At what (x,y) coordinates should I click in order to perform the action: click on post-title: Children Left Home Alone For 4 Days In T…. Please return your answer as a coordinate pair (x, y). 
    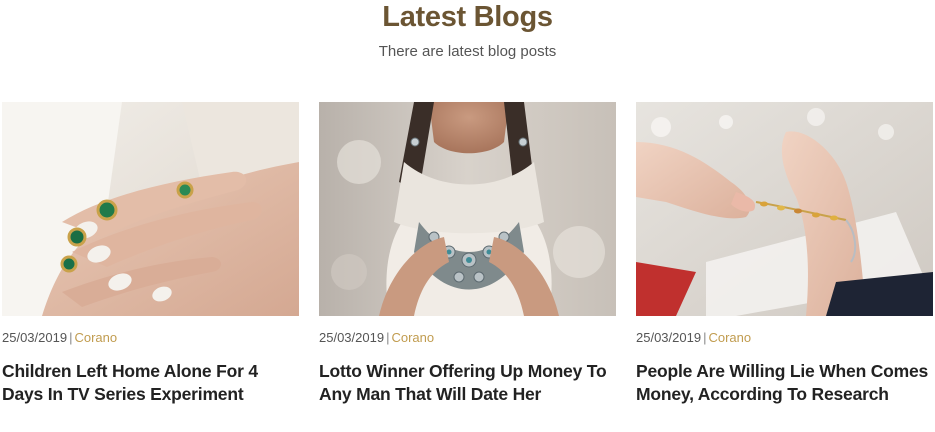
    Looking at the image, I should click on (150, 383).